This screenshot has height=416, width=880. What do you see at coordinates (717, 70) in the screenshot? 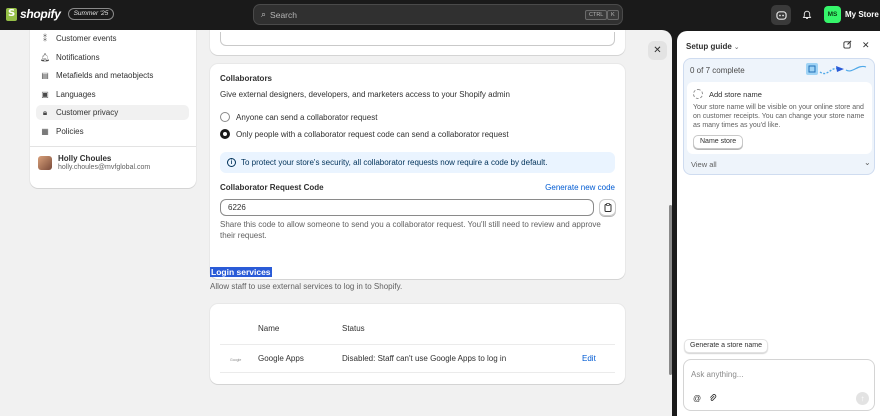
I see `progress-text: 0 of 7 complete` at bounding box center [717, 70].